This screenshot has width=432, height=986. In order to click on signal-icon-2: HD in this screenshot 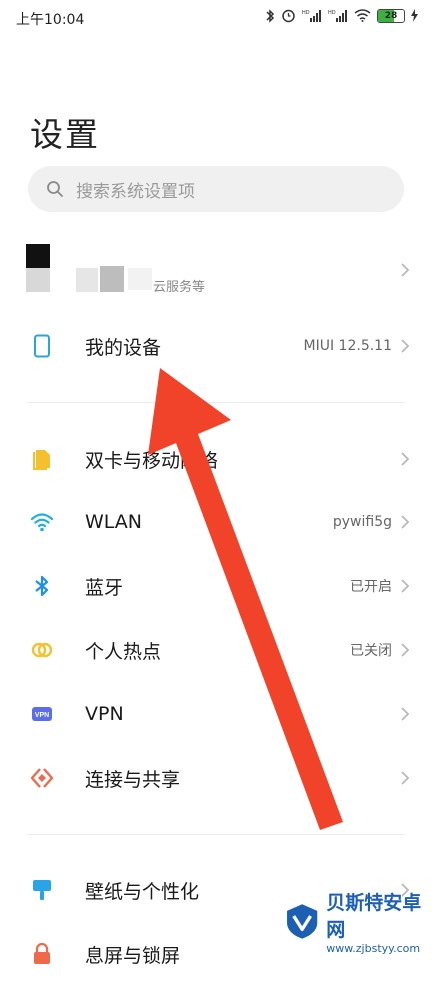, I will do `click(337, 16)`.